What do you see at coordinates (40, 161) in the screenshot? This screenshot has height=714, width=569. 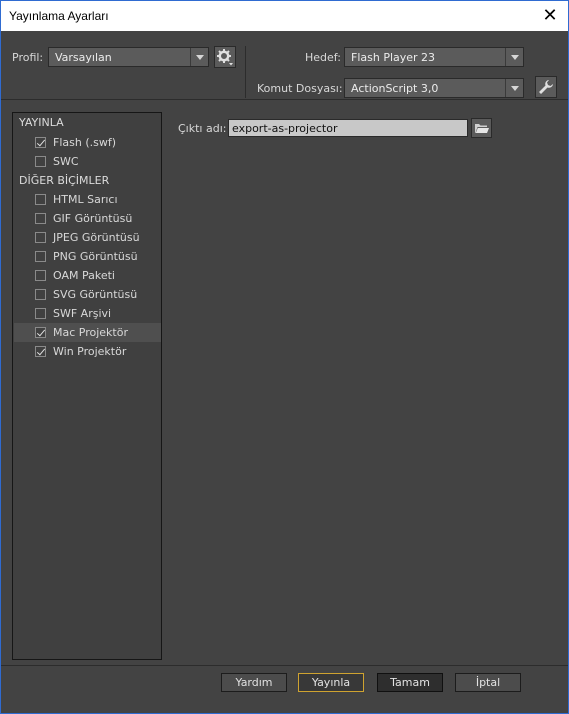 I see `swc-checkbox` at bounding box center [40, 161].